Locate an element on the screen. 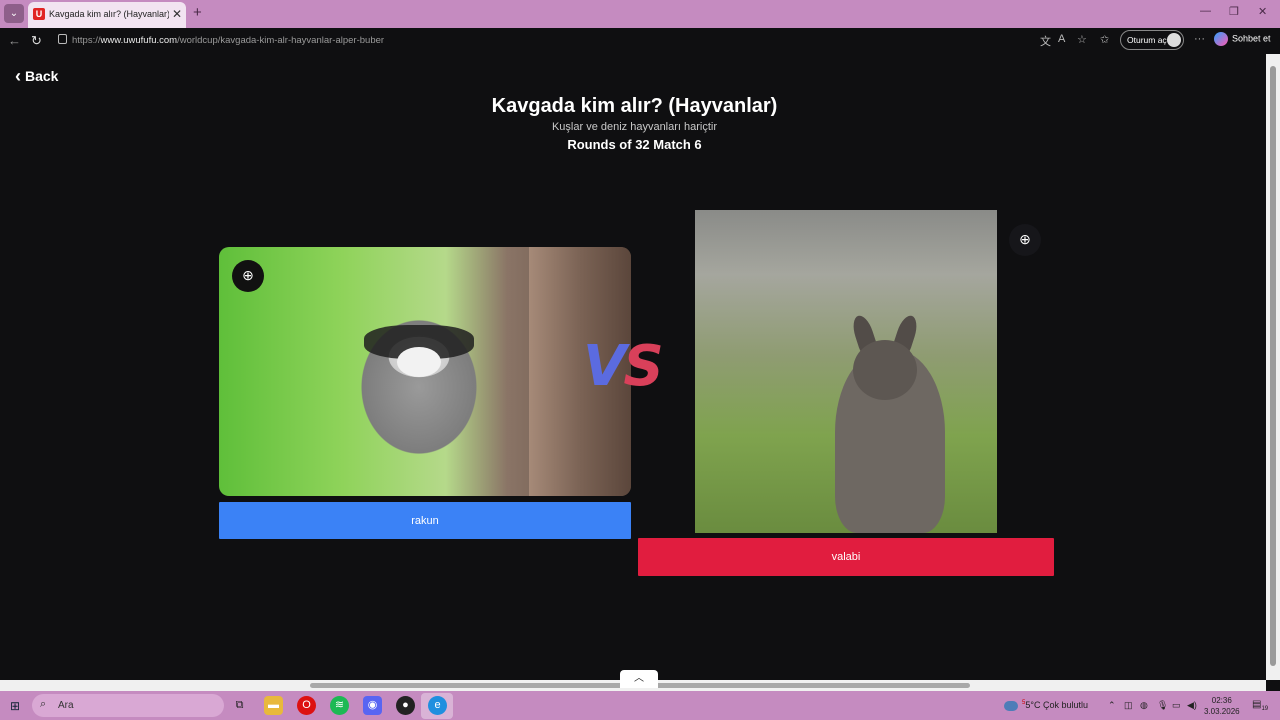 This screenshot has width=1280, height=720. chevron-up-icon: ︿ is located at coordinates (639, 679).